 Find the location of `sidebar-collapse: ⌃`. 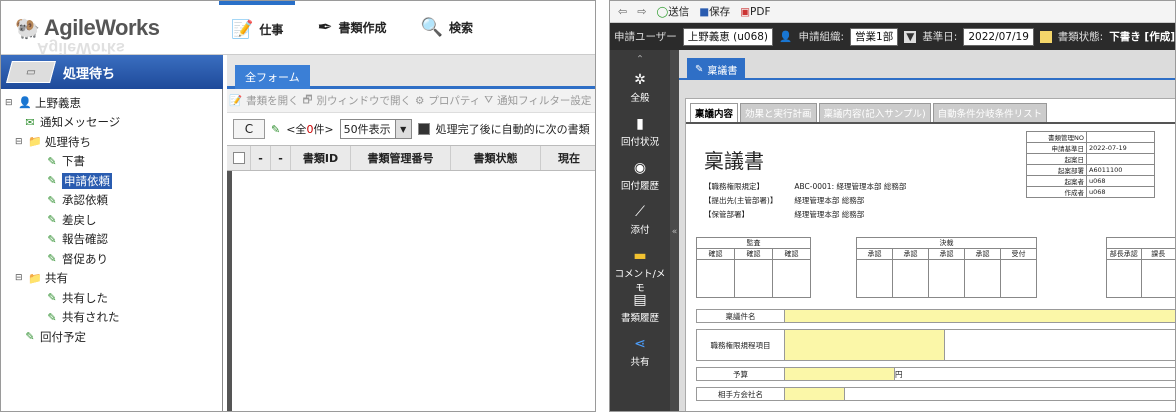

sidebar-collapse: ⌃ is located at coordinates (640, 59).